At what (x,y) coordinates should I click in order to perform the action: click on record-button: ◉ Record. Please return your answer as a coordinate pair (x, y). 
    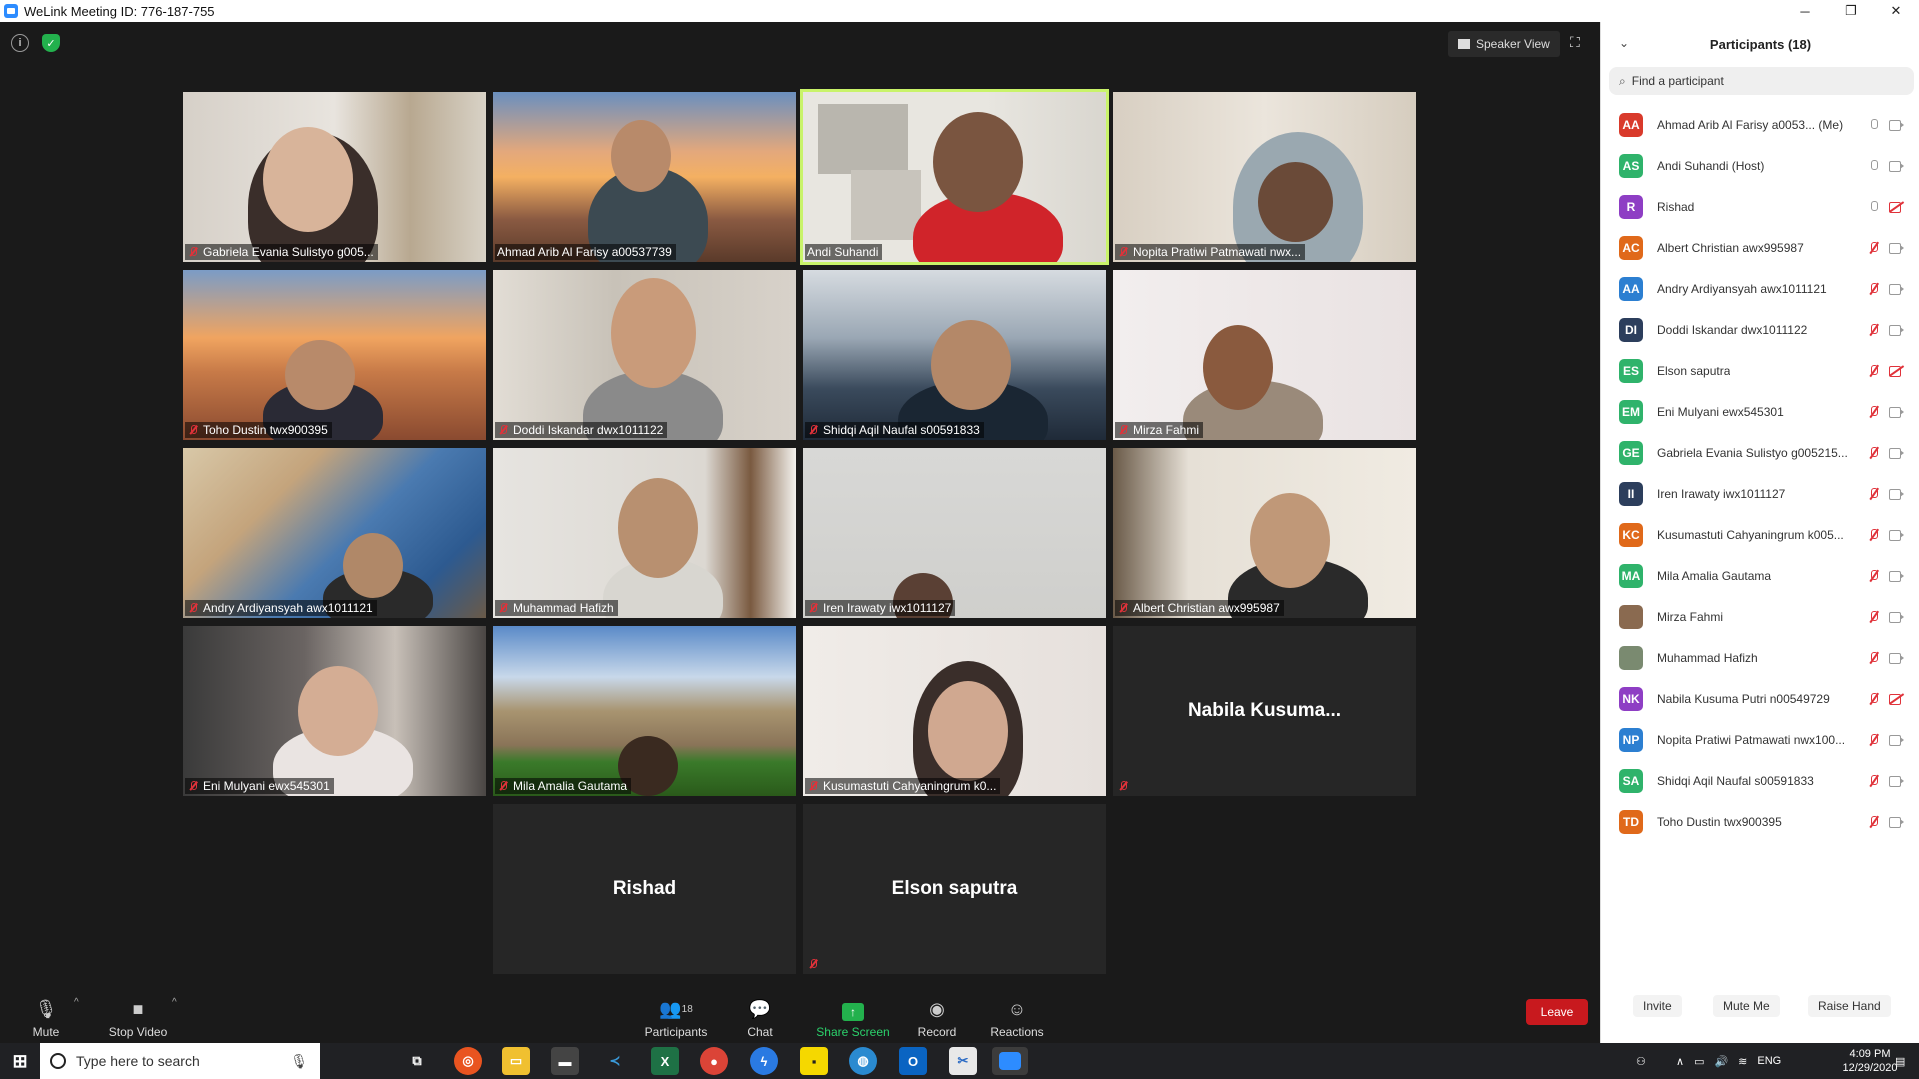
    Looking at the image, I should click on (937, 1014).